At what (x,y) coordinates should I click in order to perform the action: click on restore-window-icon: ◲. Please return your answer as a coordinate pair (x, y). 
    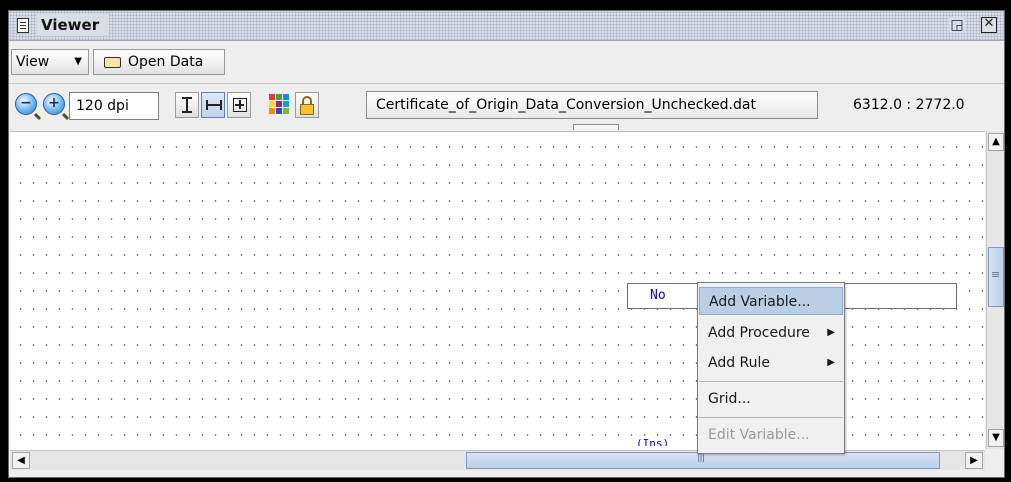
    Looking at the image, I should click on (957, 25).